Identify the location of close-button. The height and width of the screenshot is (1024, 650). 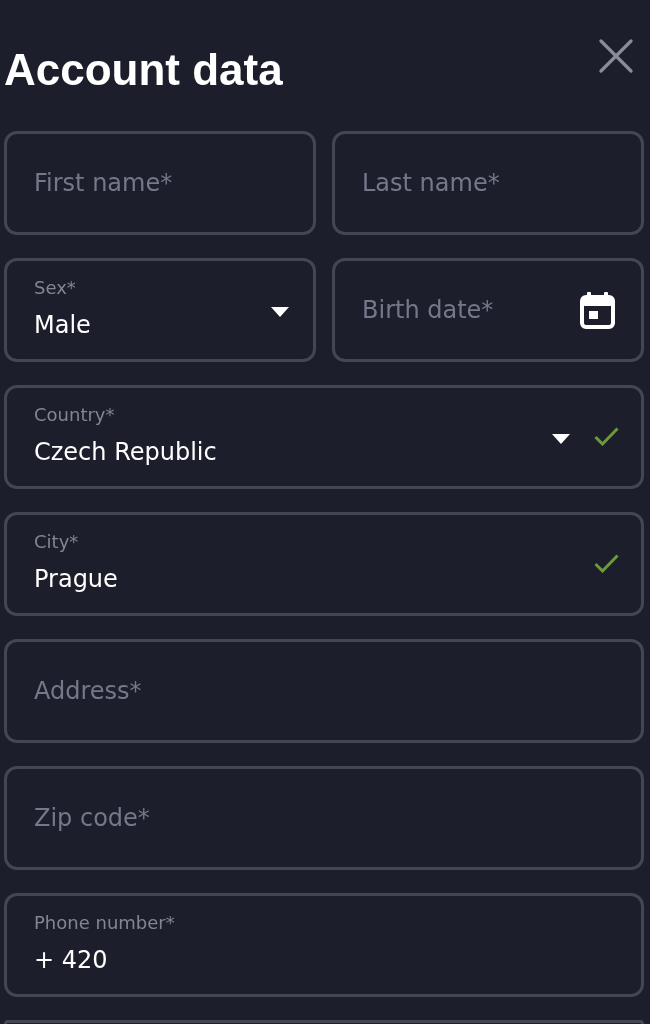
(616, 56).